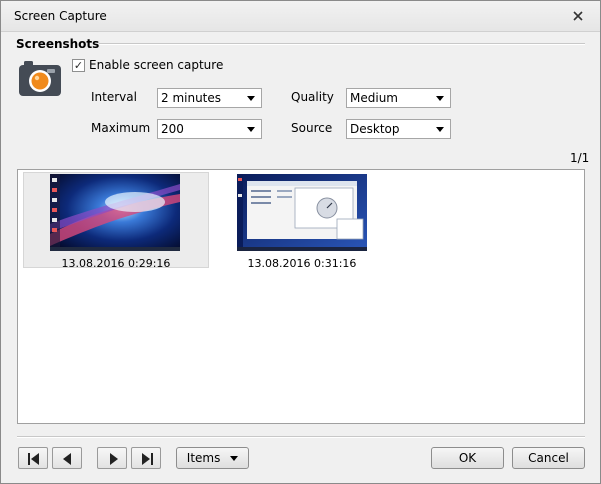  I want to click on maximum-value: 200, so click(172, 129).